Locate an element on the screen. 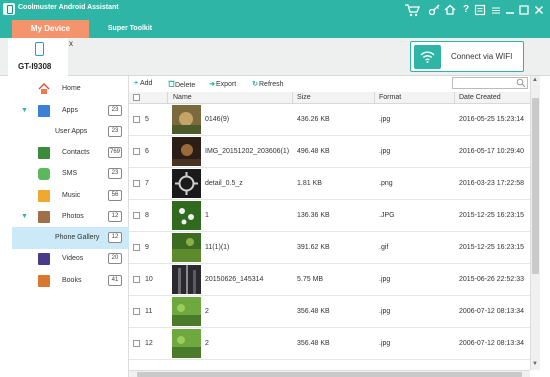  wifi-icon is located at coordinates (427, 57).